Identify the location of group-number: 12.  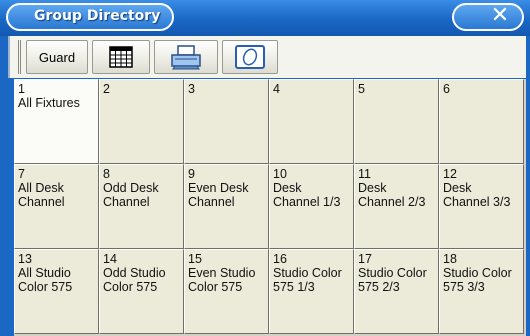
(450, 174).